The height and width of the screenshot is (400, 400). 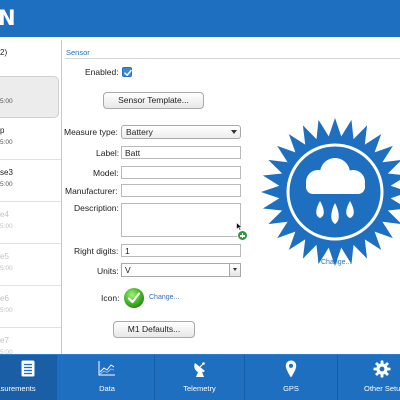 I want to click on device-name: se3, so click(x=6, y=172).